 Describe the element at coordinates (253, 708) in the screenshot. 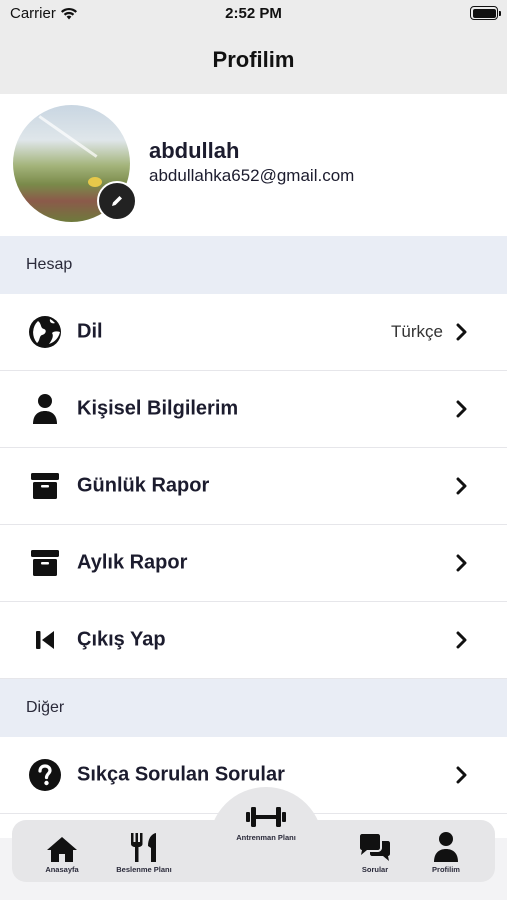

I see `section-header-other: Diğer` at that location.